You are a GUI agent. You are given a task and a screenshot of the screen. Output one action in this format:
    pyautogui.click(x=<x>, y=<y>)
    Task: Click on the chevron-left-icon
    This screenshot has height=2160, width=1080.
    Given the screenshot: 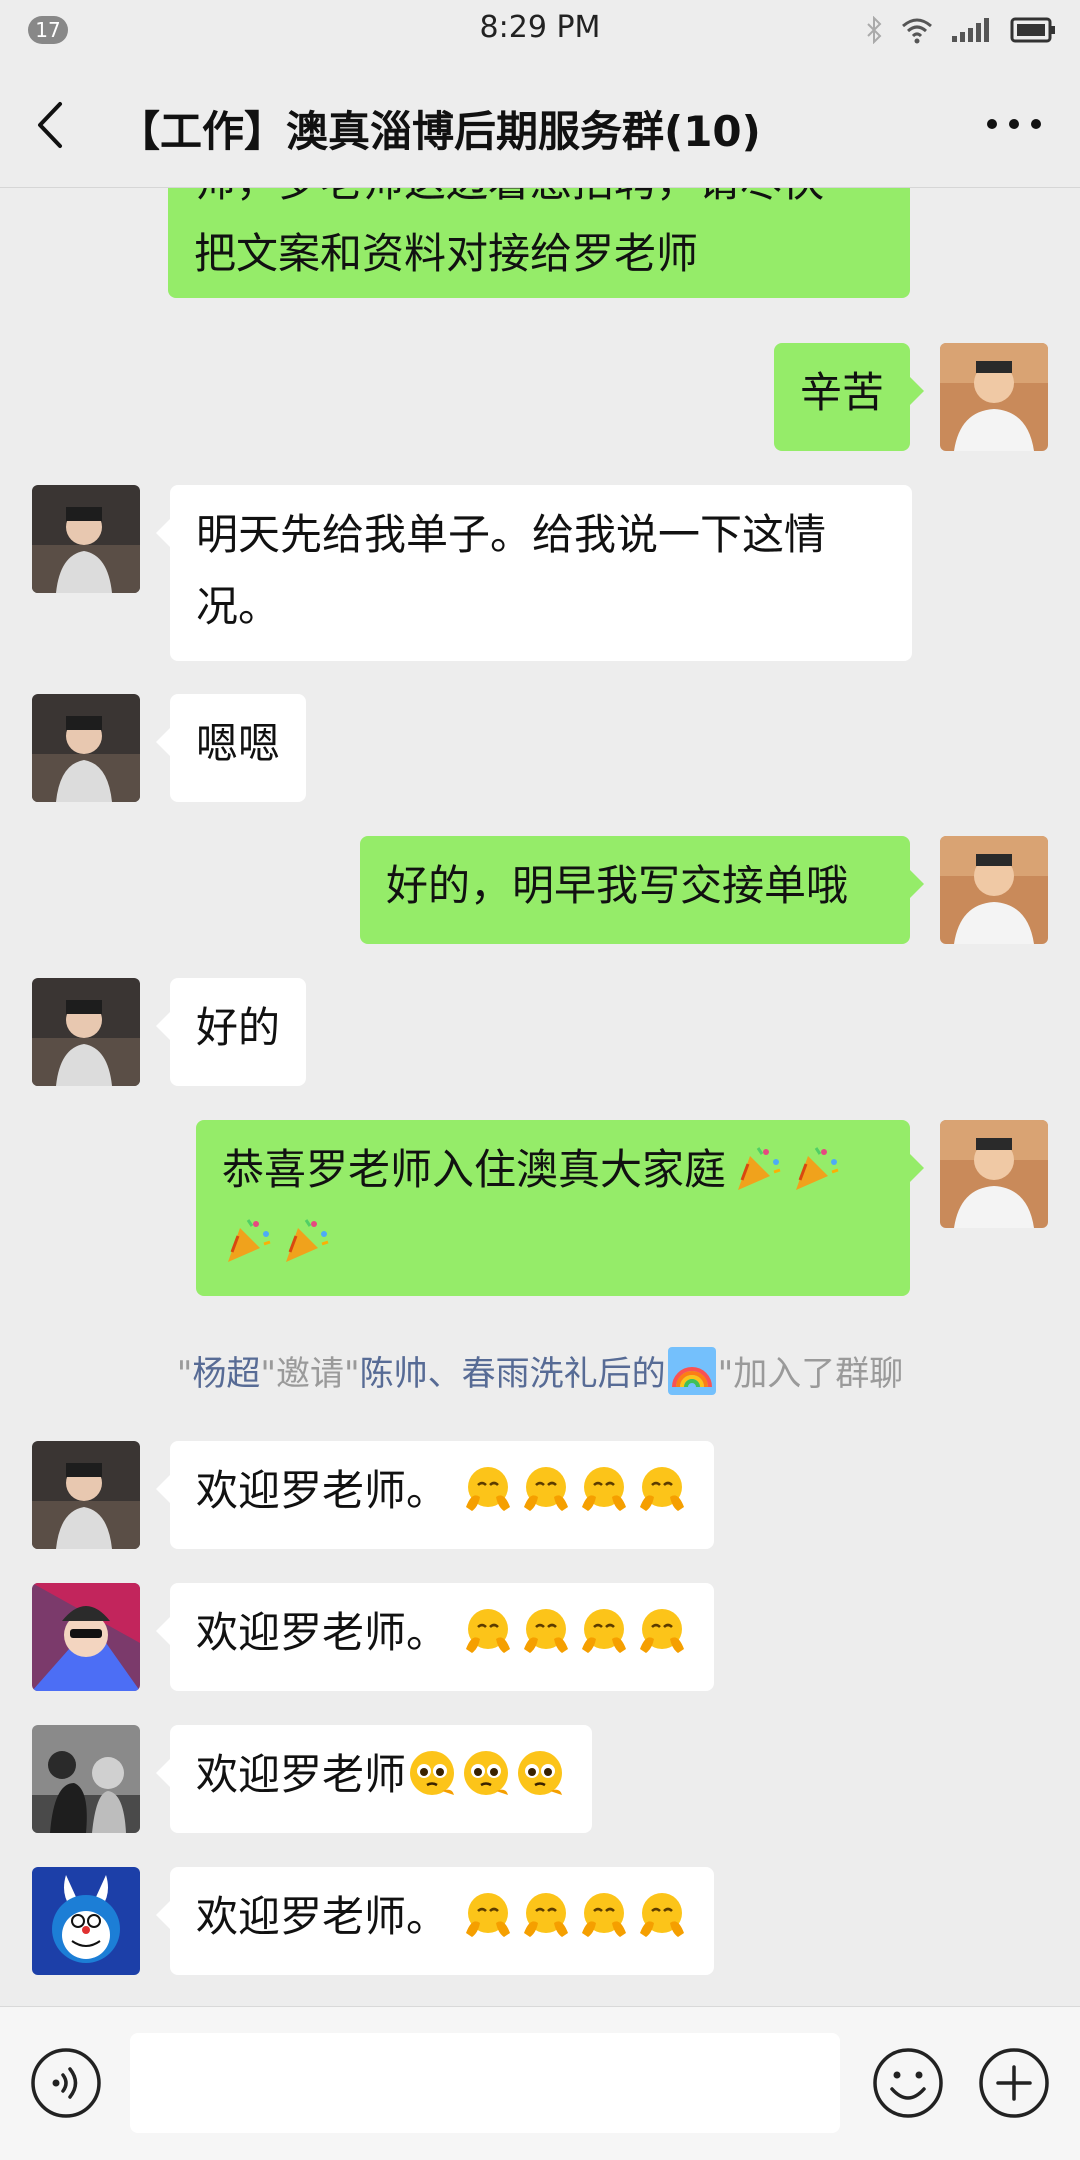 What is the action you would take?
    pyautogui.click(x=52, y=125)
    